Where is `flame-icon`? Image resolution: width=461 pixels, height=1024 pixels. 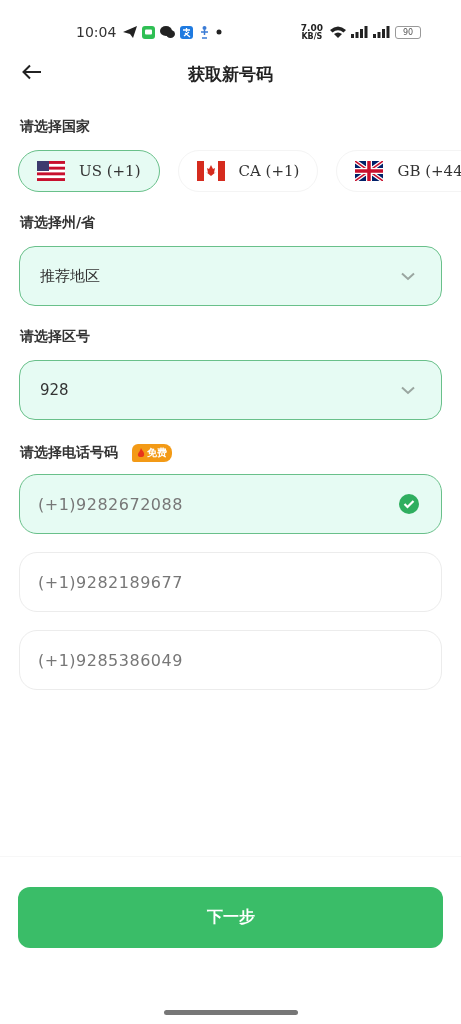 flame-icon is located at coordinates (141, 453).